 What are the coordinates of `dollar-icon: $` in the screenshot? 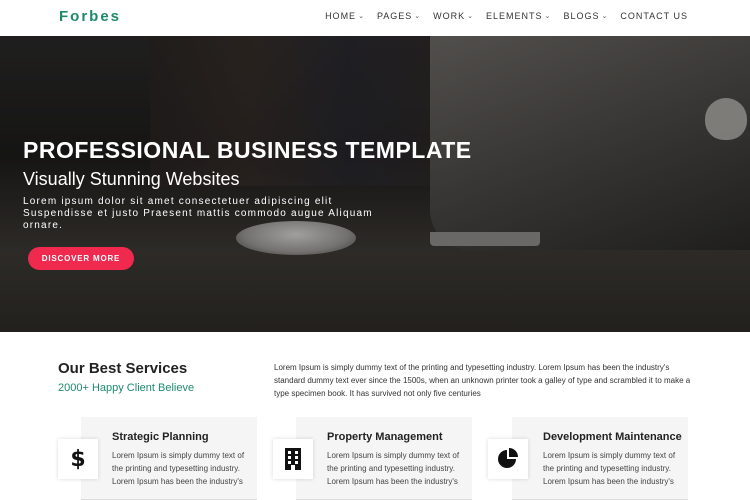 It's located at (78, 459).